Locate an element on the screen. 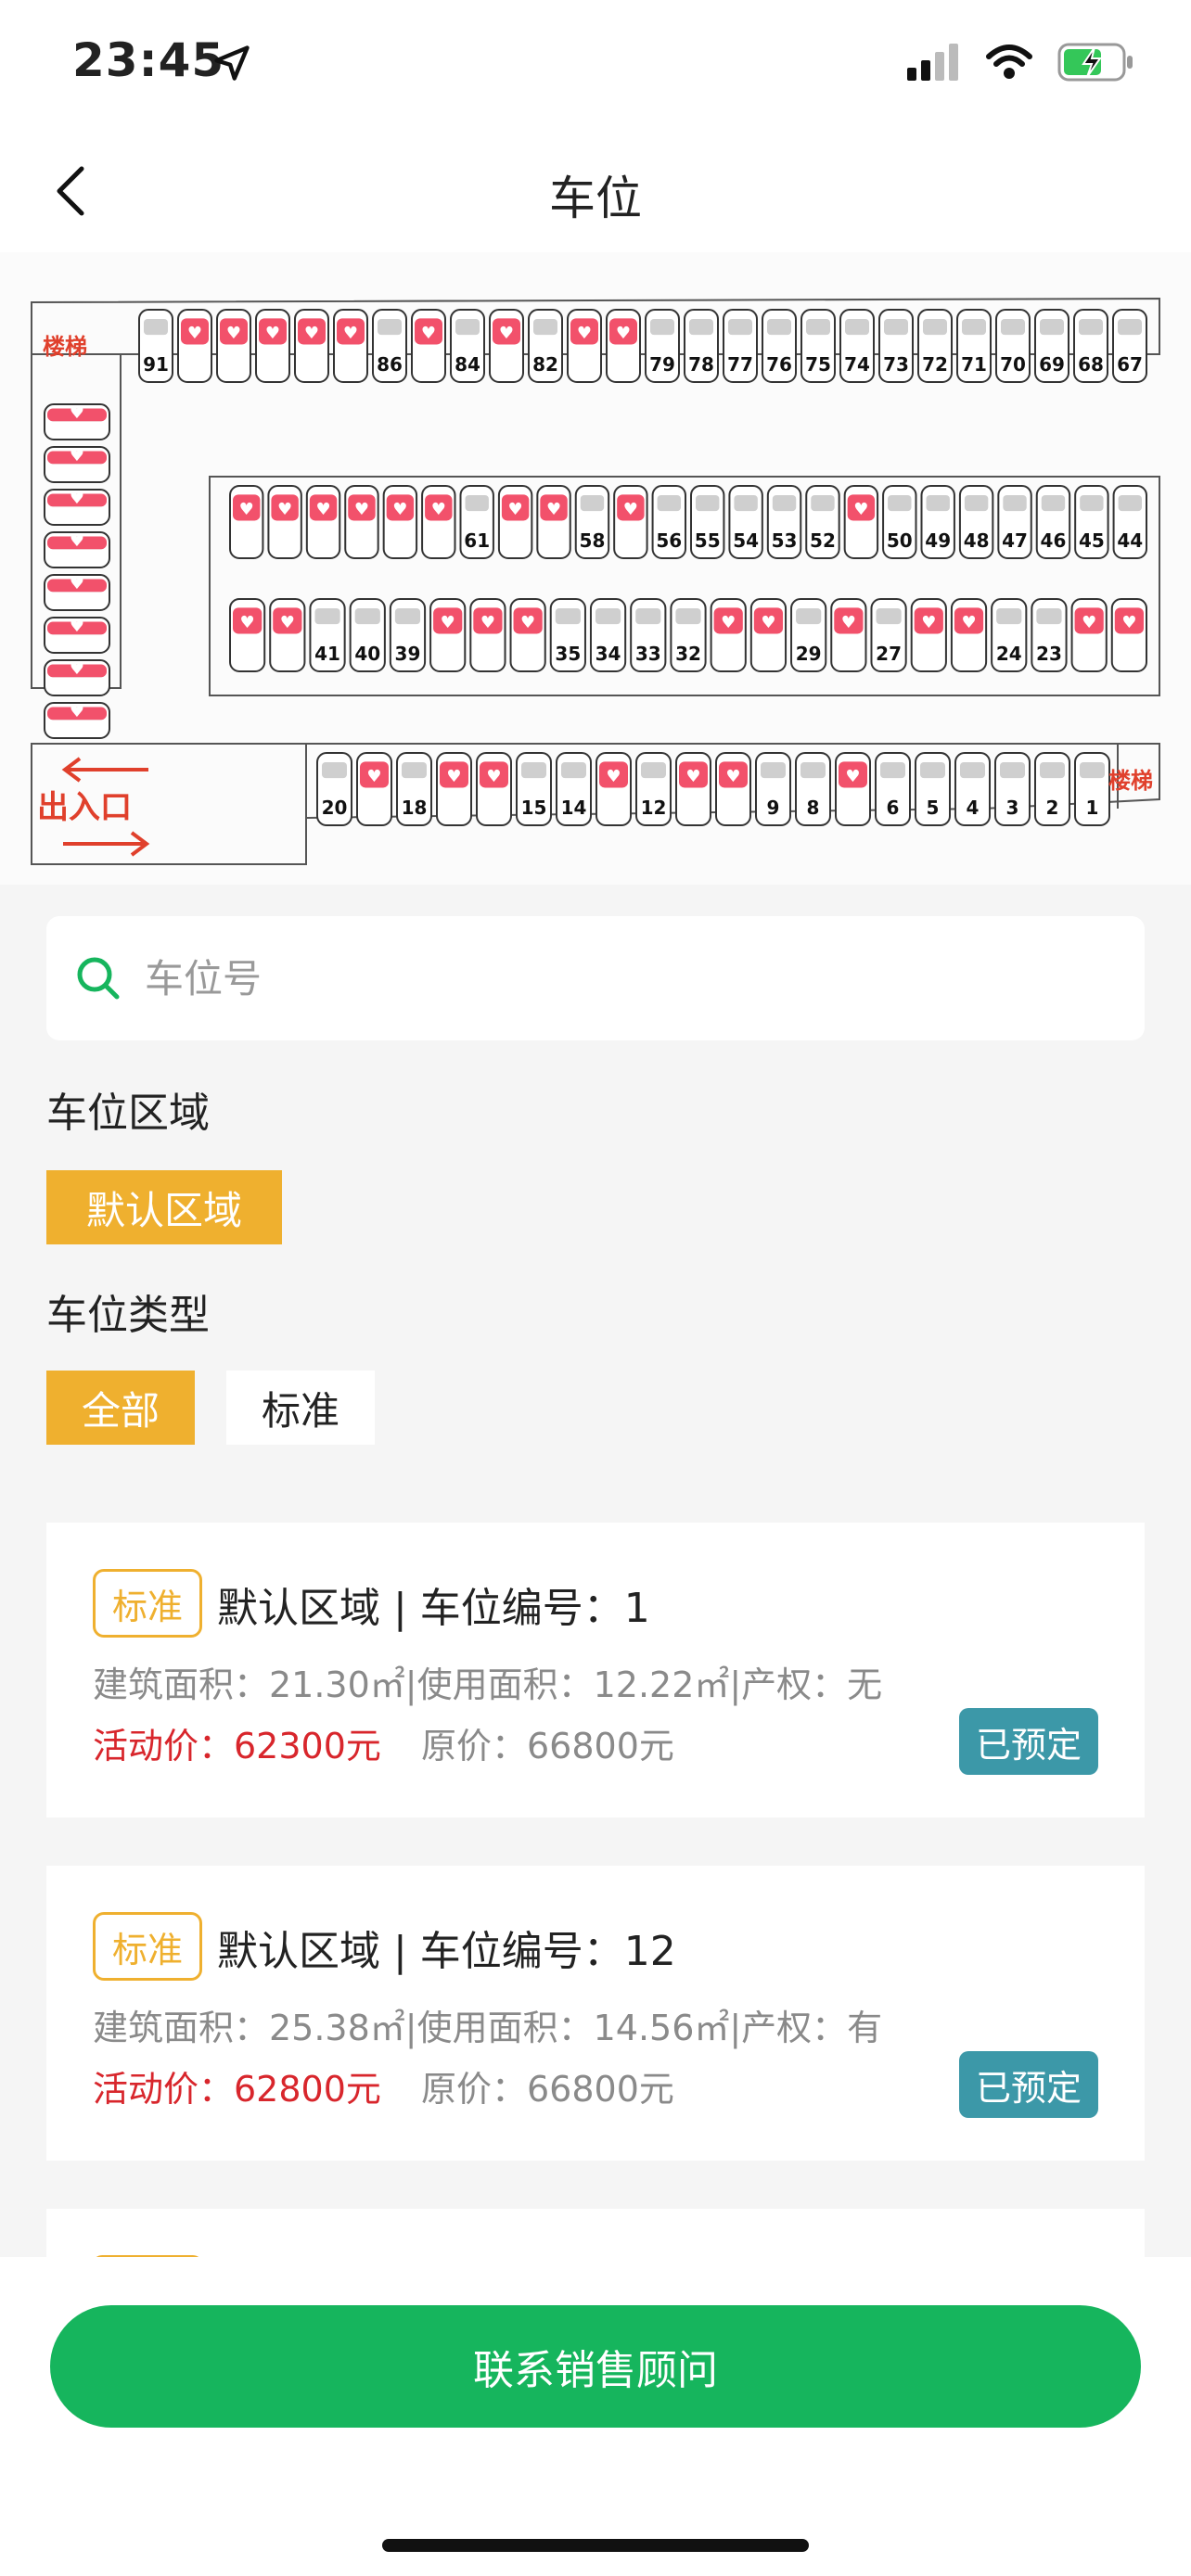 The height and width of the screenshot is (2576, 1191). parking-spot: 69 is located at coordinates (1051, 346).